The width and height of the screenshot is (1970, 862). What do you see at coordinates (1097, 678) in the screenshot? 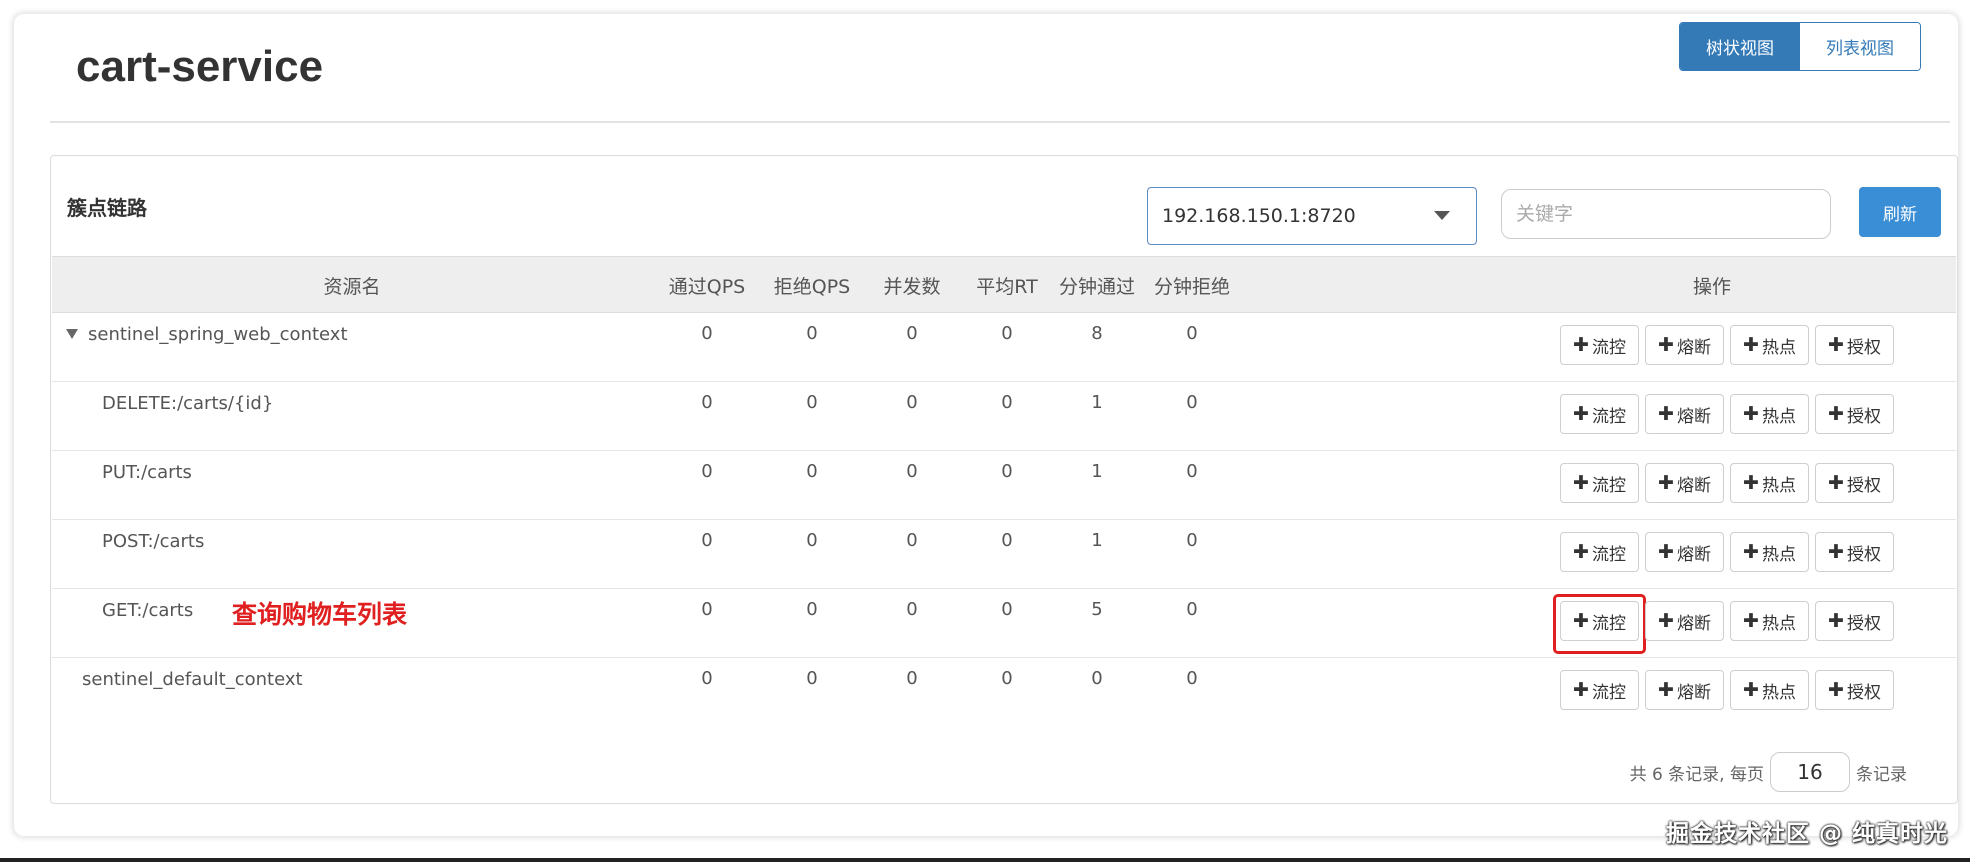
I see `minute-pass-cell: 0` at bounding box center [1097, 678].